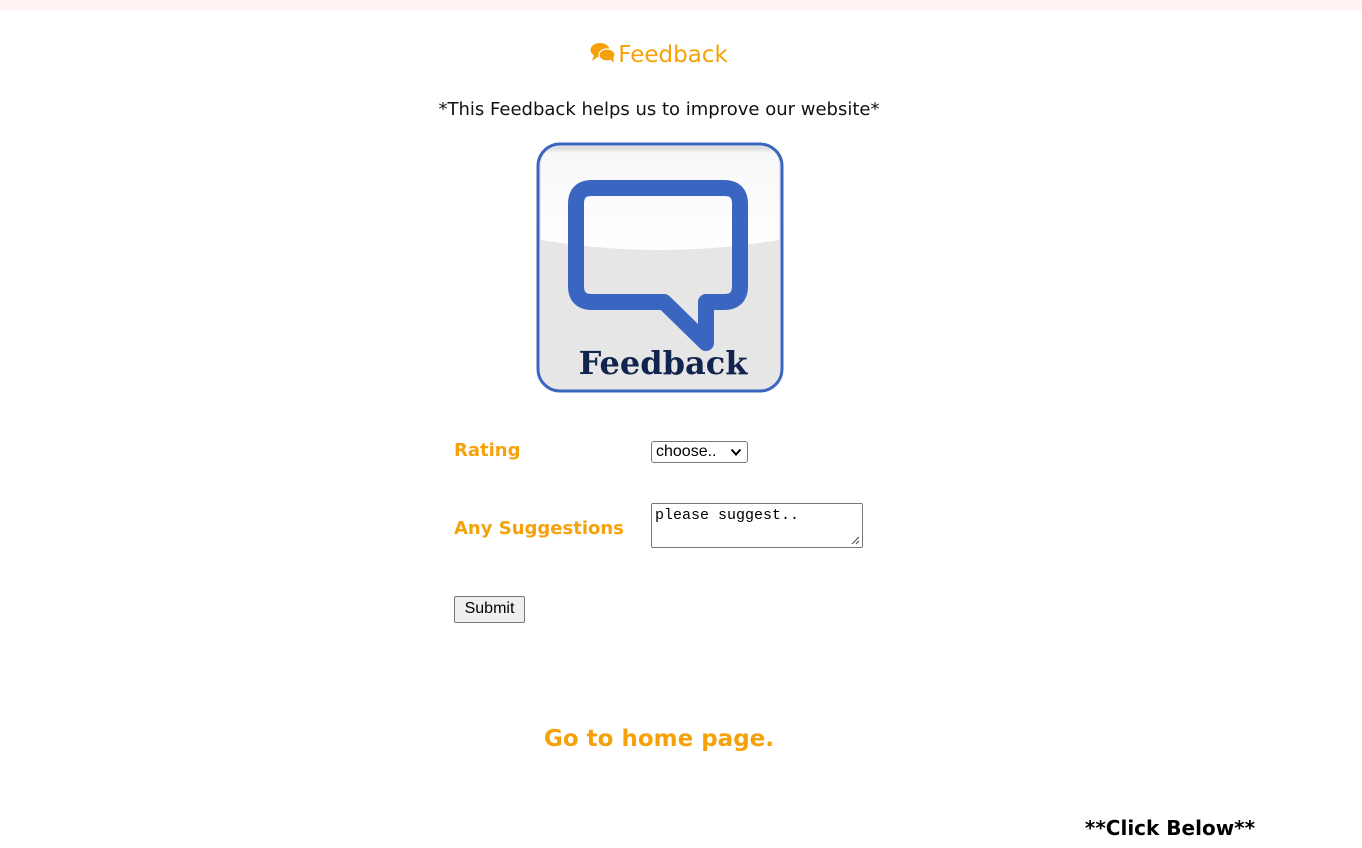 This screenshot has width=1362, height=848. I want to click on resize-grip-icon, so click(855, 540).